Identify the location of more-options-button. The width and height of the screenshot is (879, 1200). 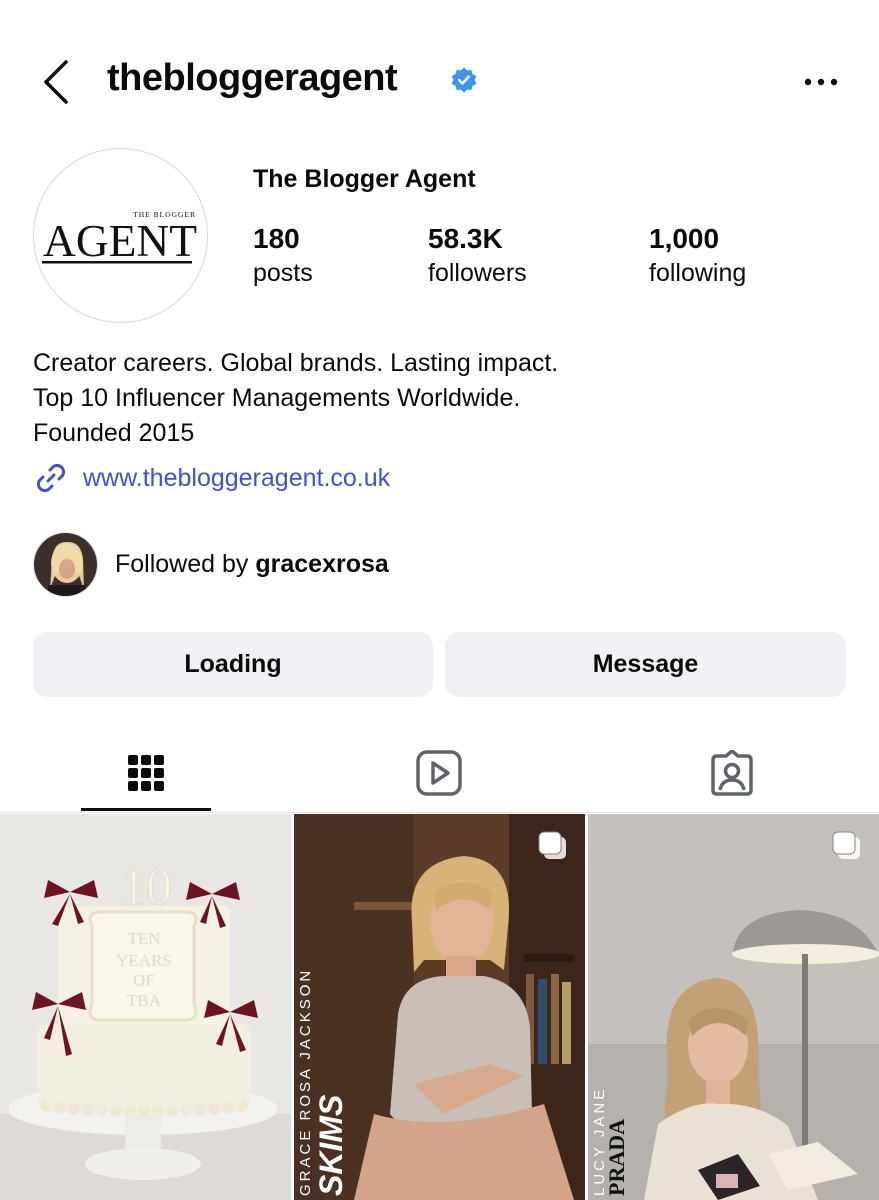
(822, 82).